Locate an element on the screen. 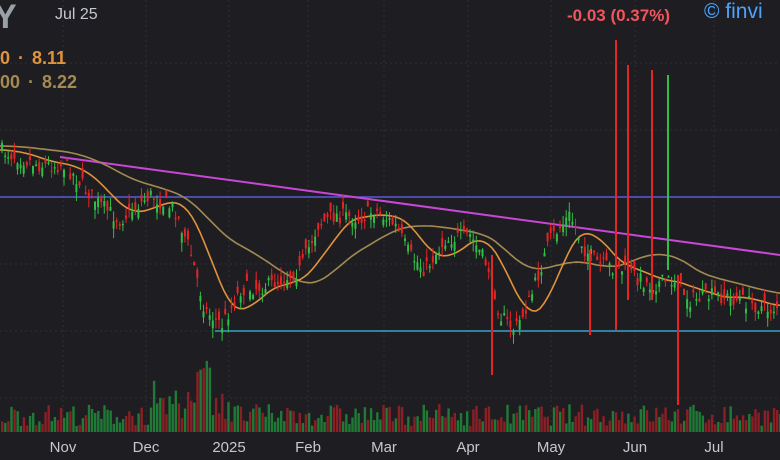 The image size is (780, 460). x-tick-label: May is located at coordinates (551, 447).